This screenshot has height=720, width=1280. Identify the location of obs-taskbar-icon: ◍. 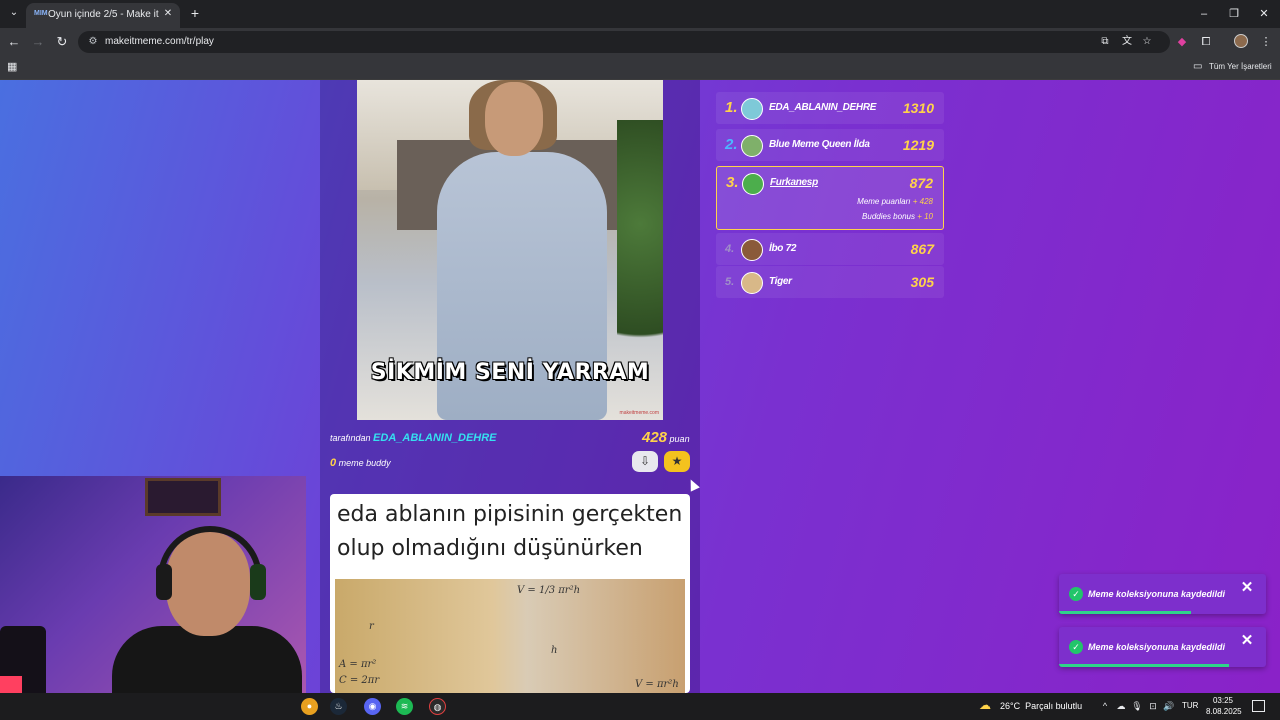
(437, 706).